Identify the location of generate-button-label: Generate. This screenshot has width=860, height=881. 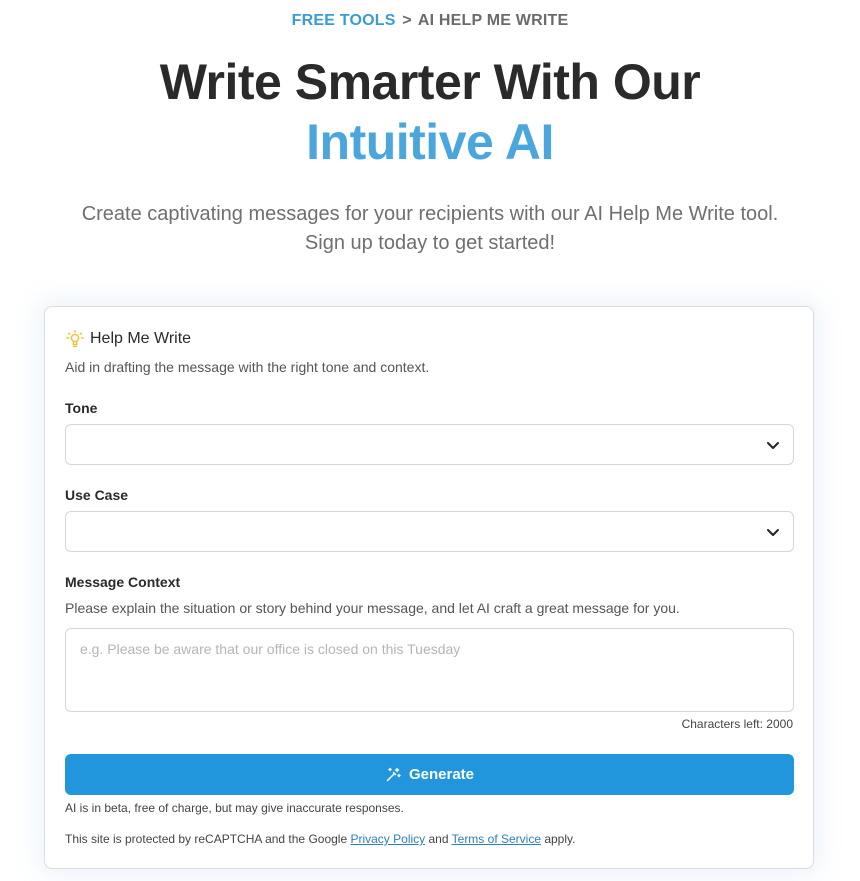
(441, 774).